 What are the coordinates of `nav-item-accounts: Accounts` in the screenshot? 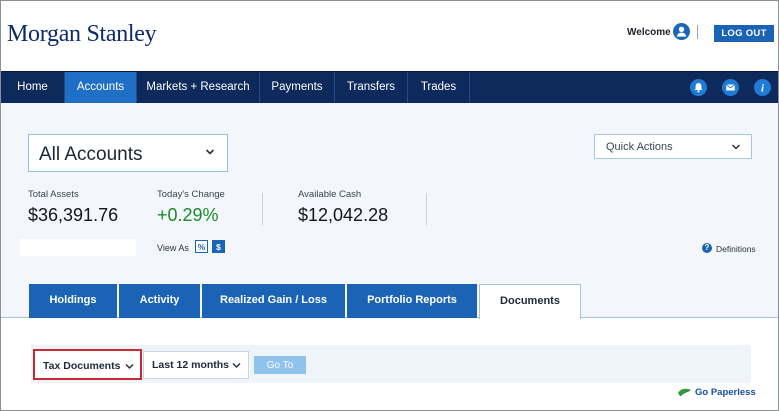 It's located at (101, 88).